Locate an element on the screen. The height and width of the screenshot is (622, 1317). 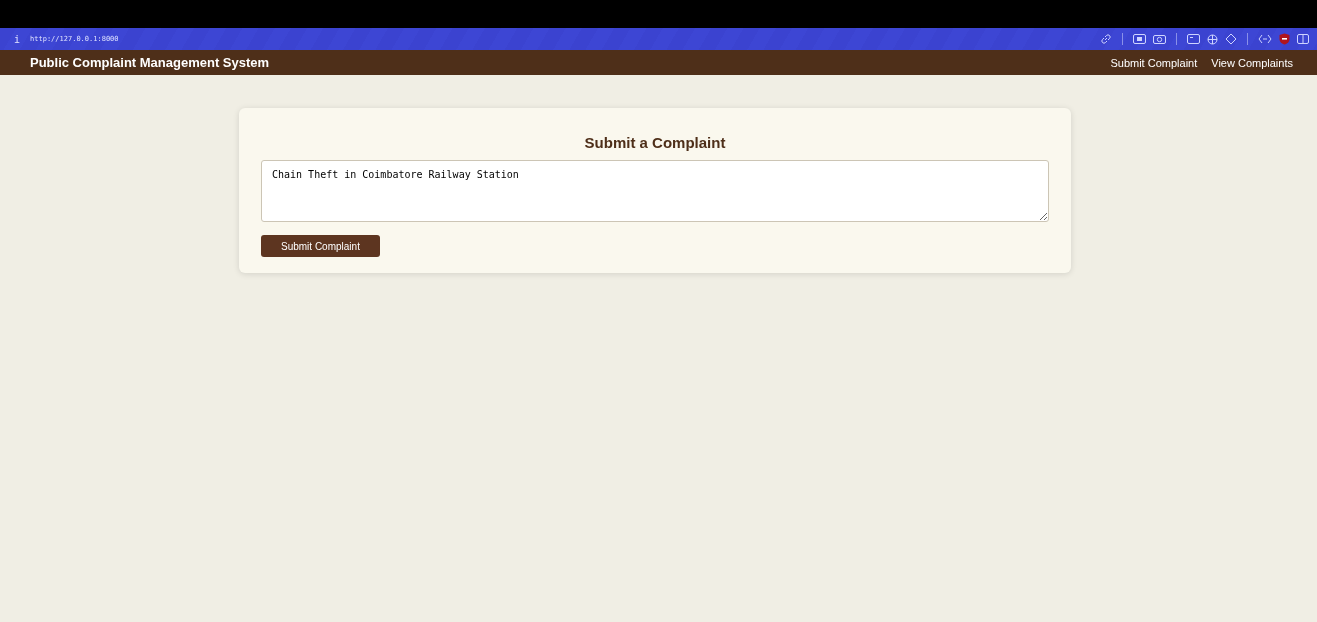
sidebar-icon is located at coordinates (1303, 39).